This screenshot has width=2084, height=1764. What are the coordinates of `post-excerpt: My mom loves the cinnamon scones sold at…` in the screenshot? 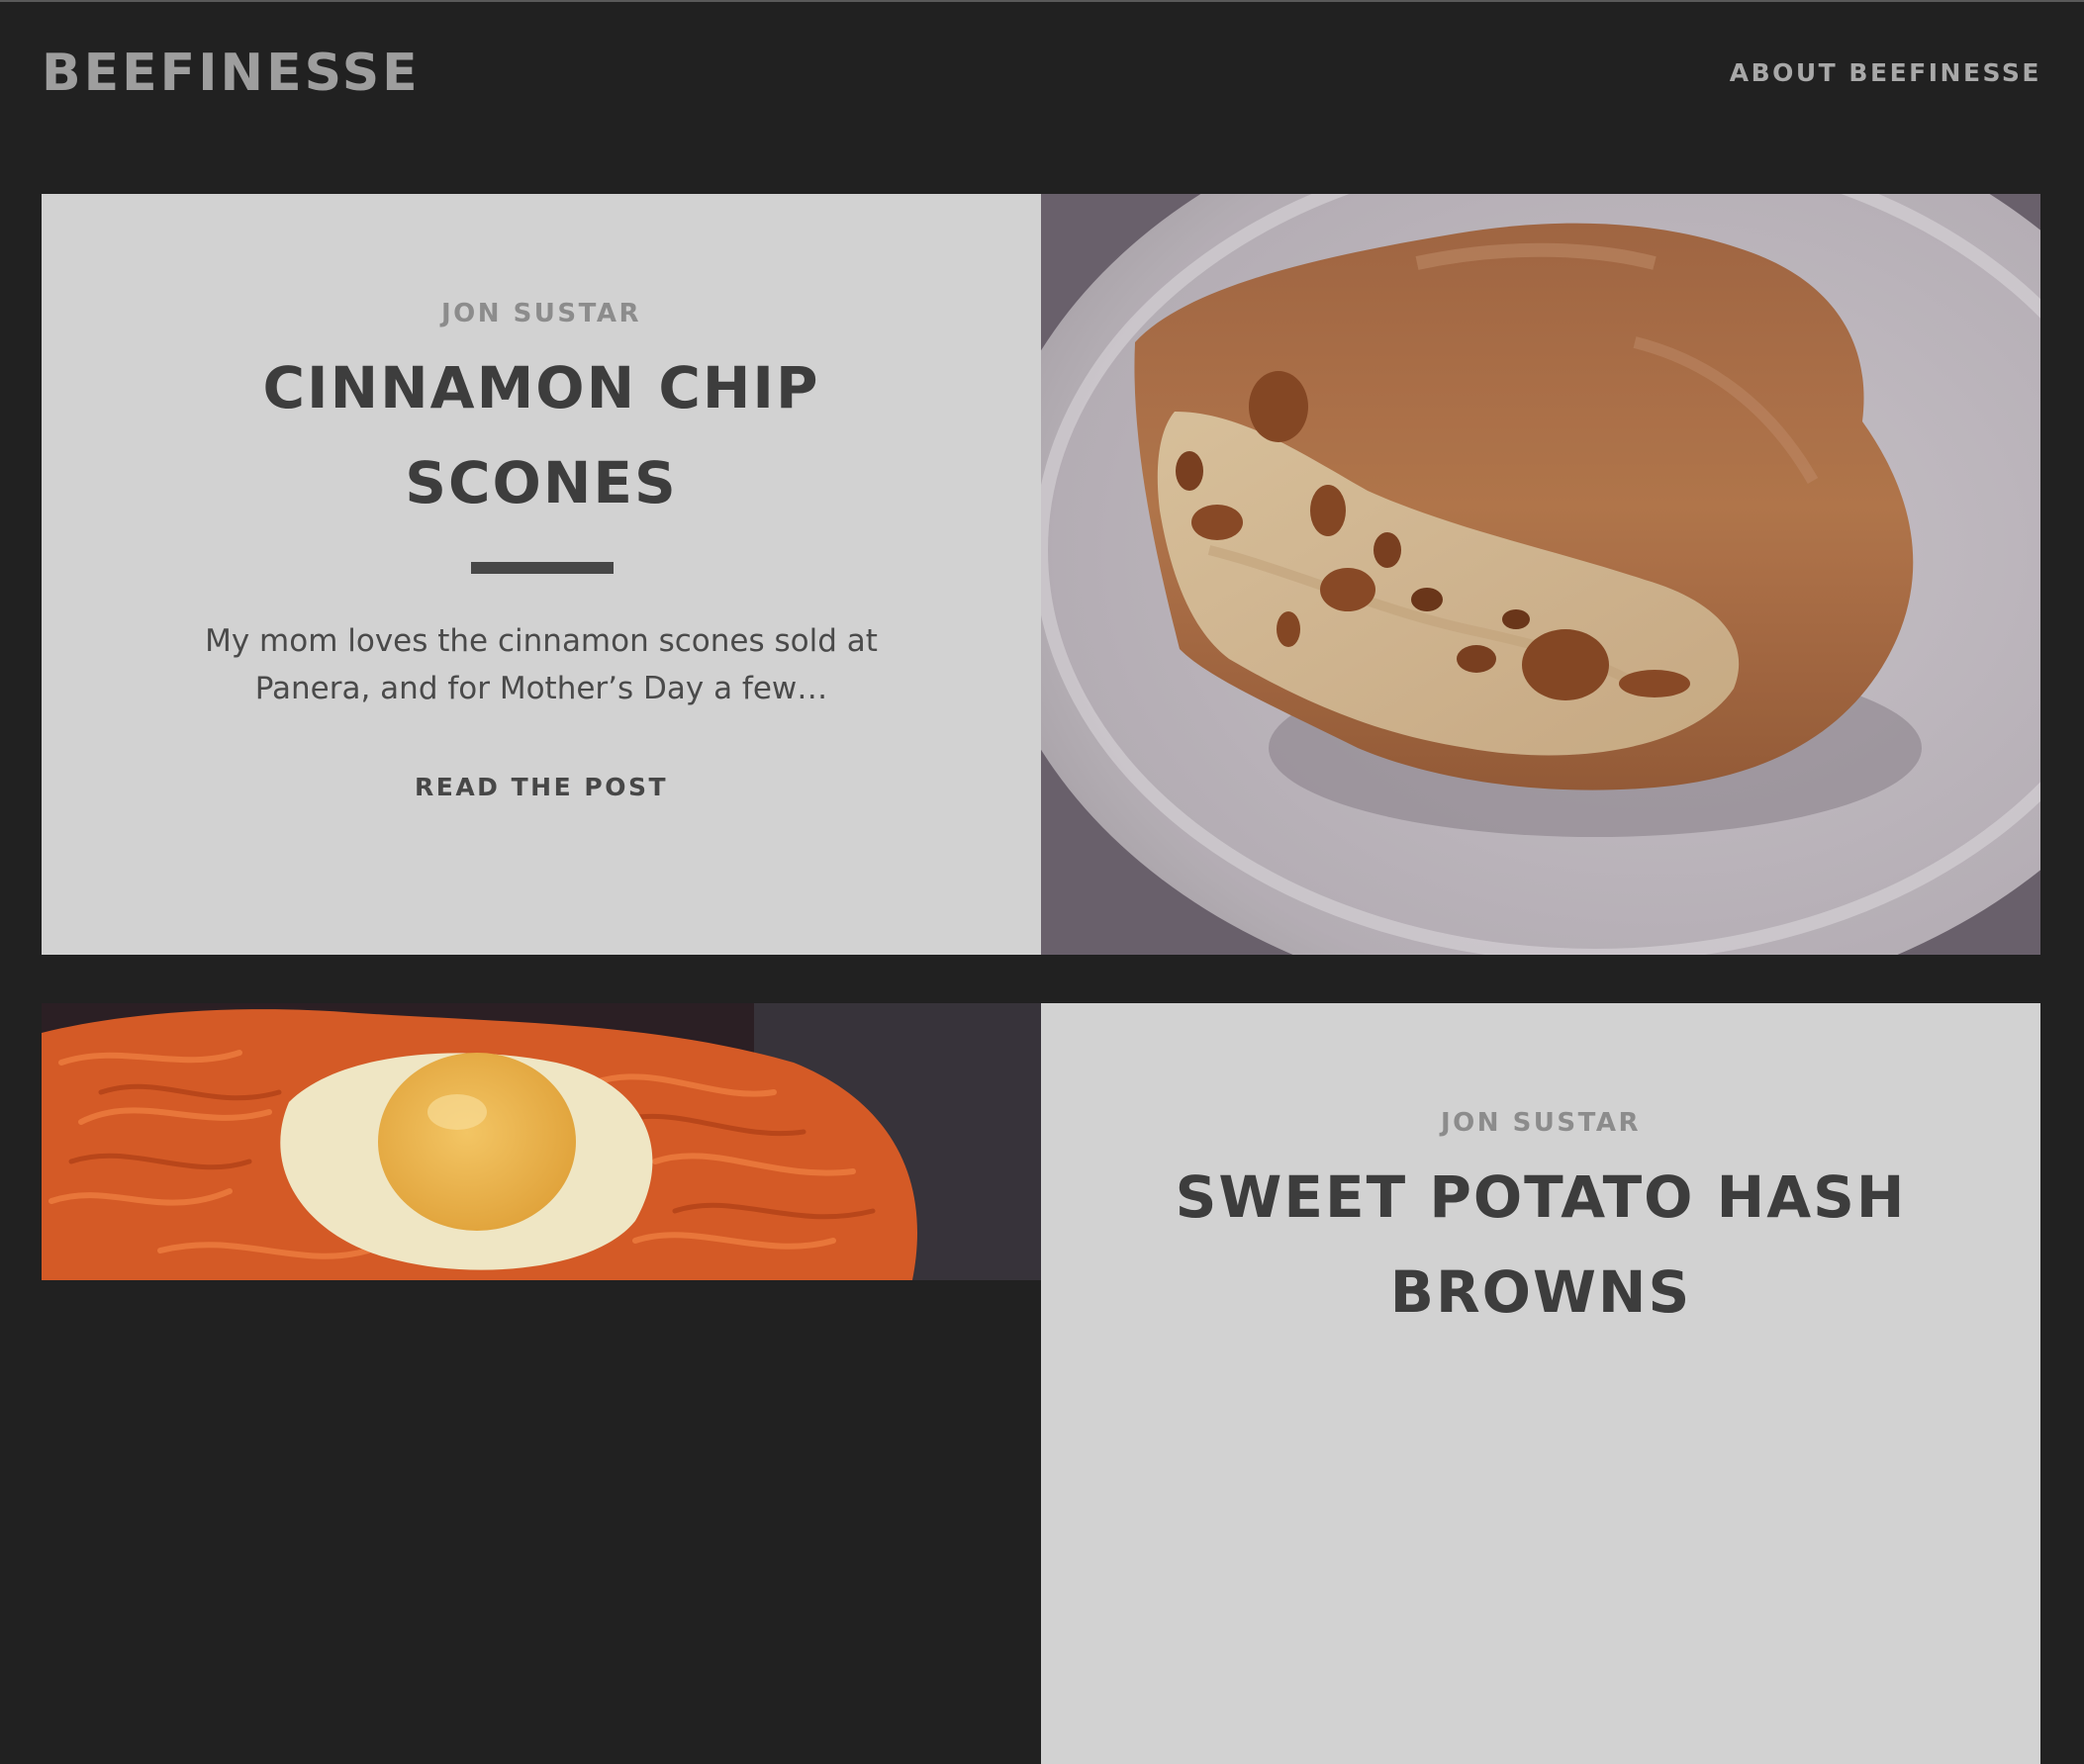 It's located at (541, 665).